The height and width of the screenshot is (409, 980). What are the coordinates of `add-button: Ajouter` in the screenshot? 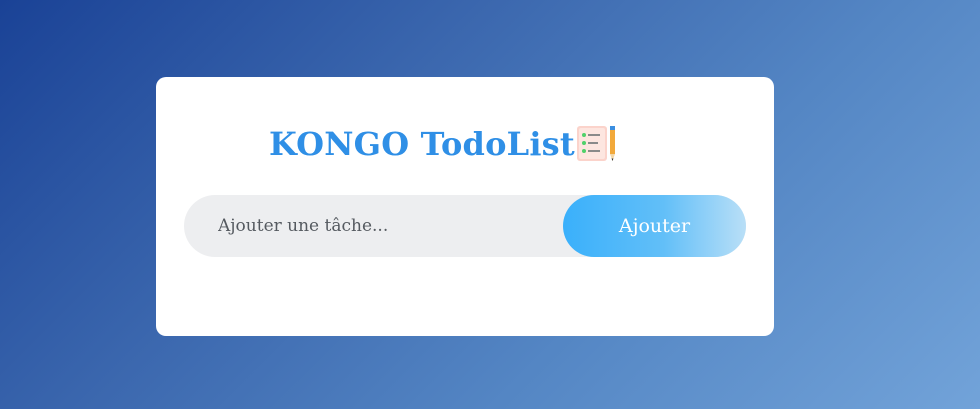 It's located at (654, 226).